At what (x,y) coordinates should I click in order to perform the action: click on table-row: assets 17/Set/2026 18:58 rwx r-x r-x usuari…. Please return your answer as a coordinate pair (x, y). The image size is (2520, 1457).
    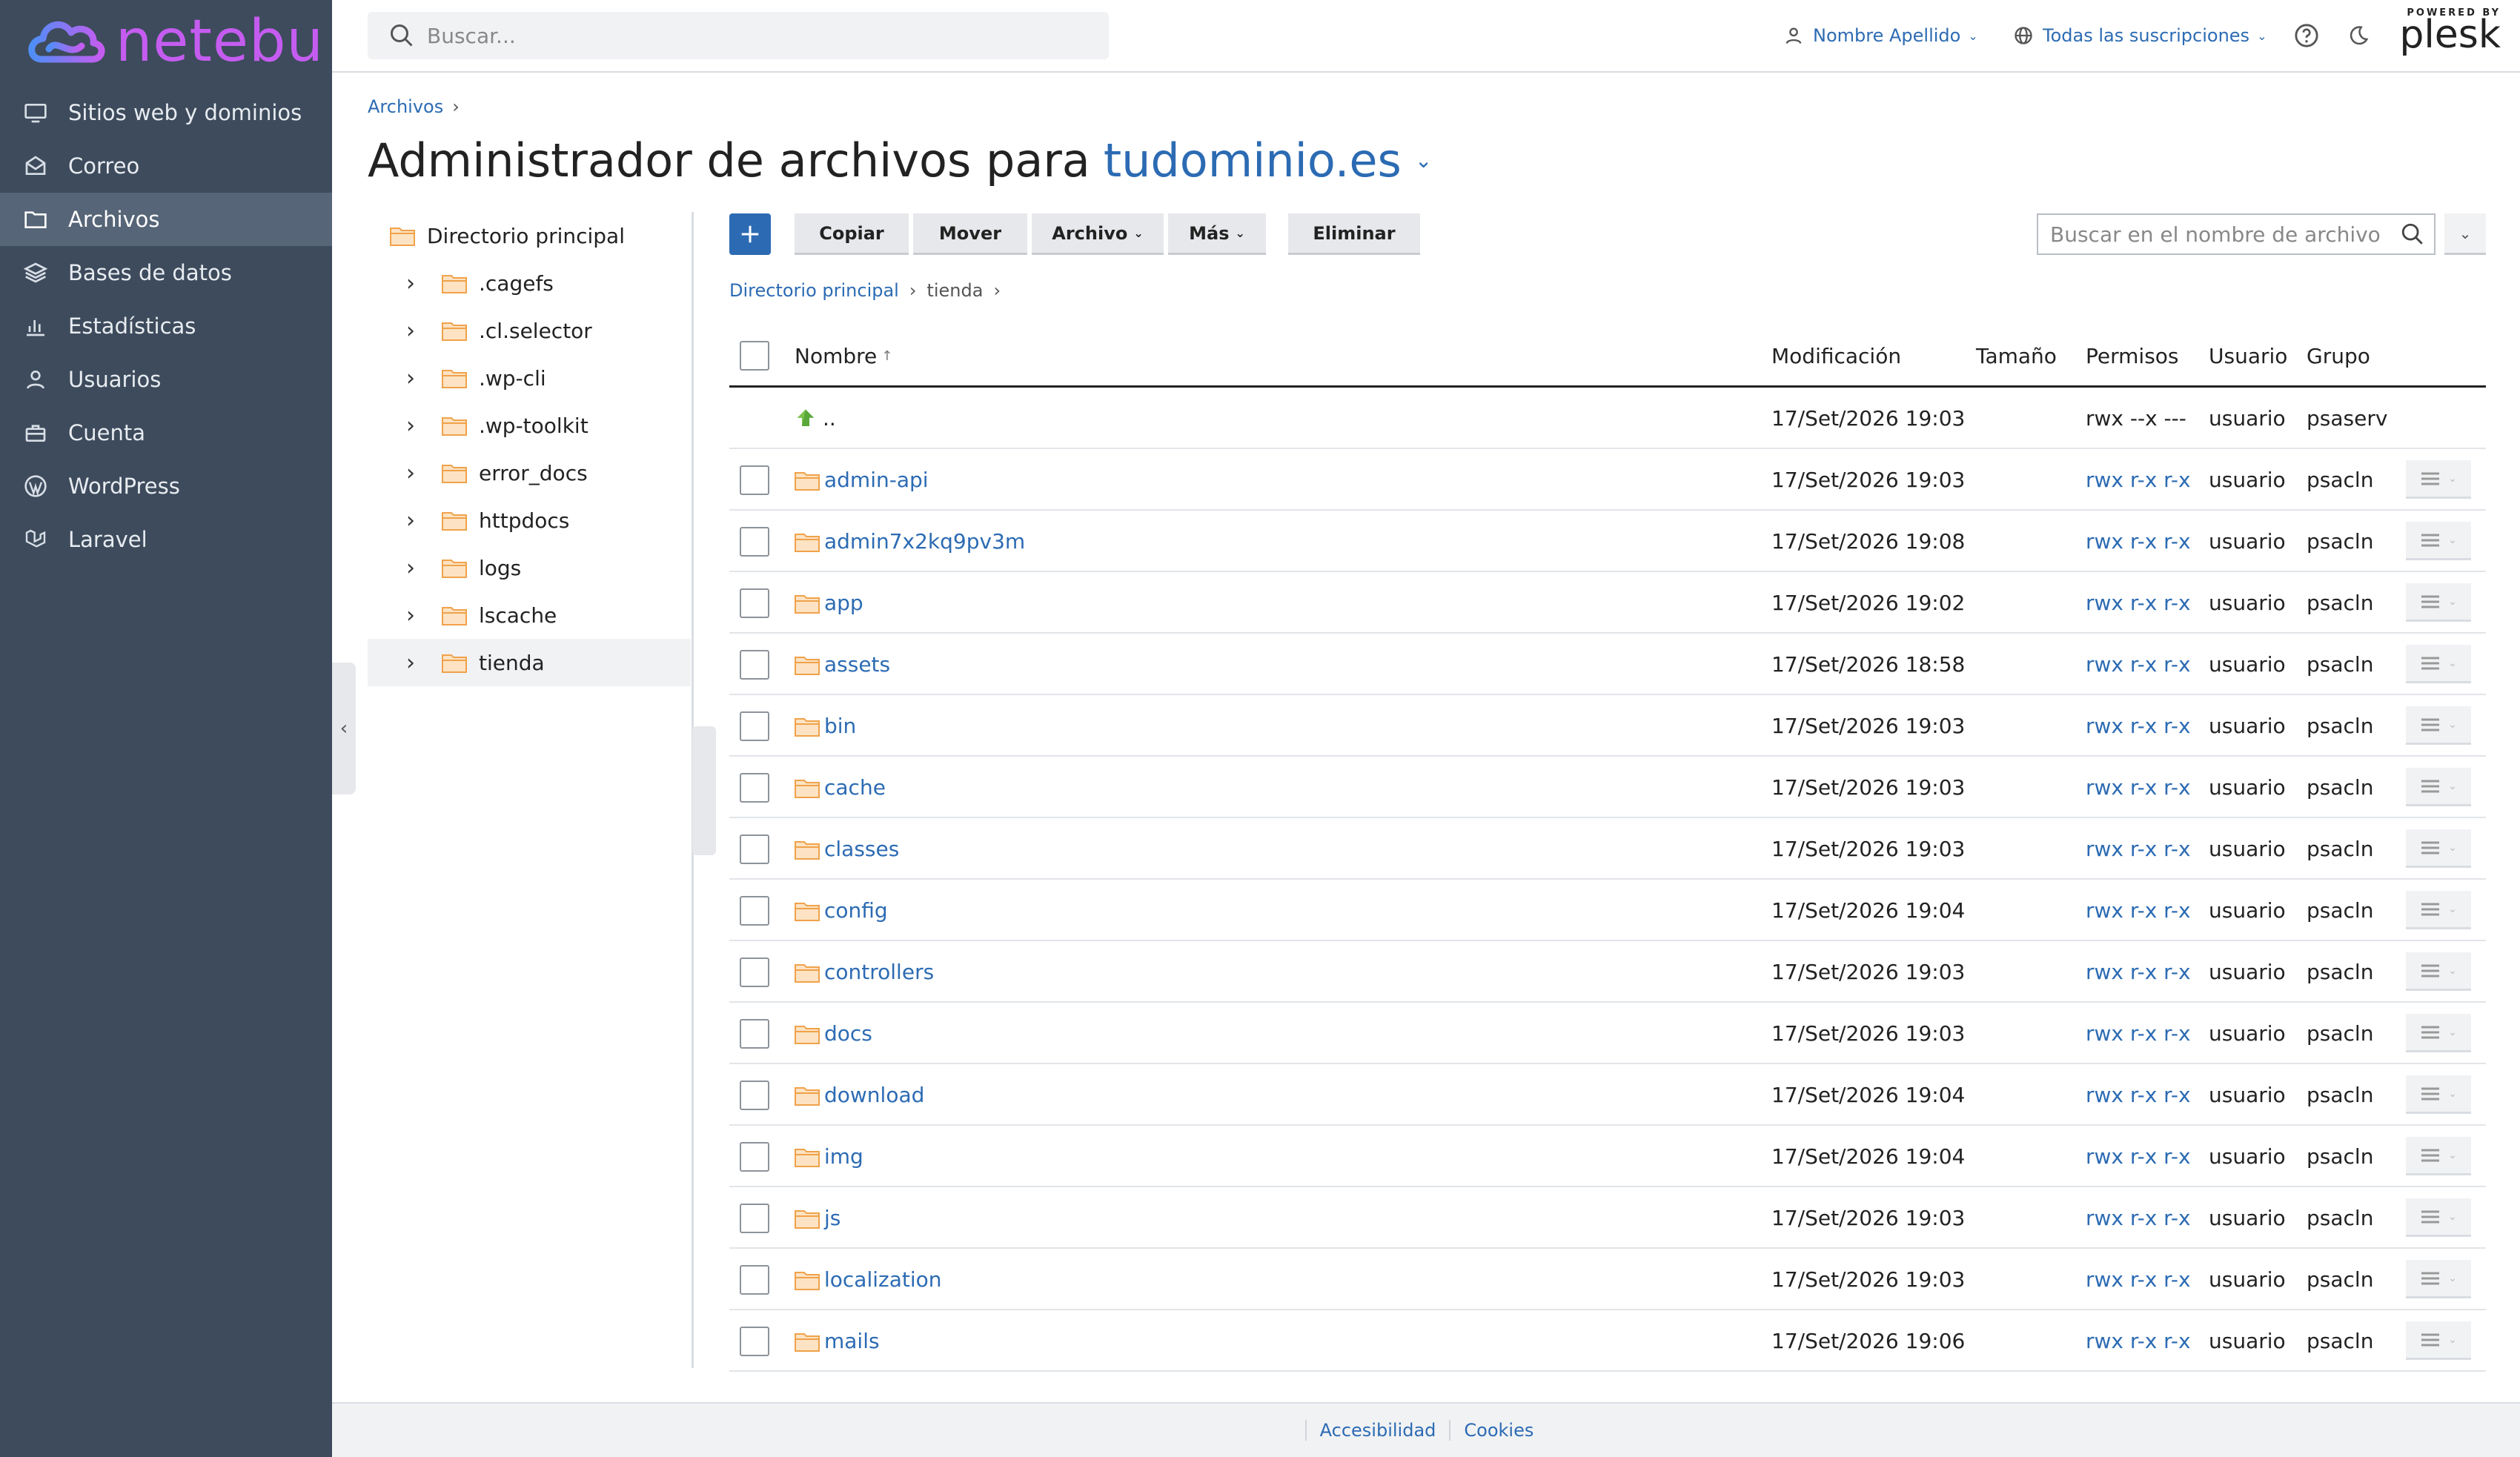
    Looking at the image, I should click on (1607, 664).